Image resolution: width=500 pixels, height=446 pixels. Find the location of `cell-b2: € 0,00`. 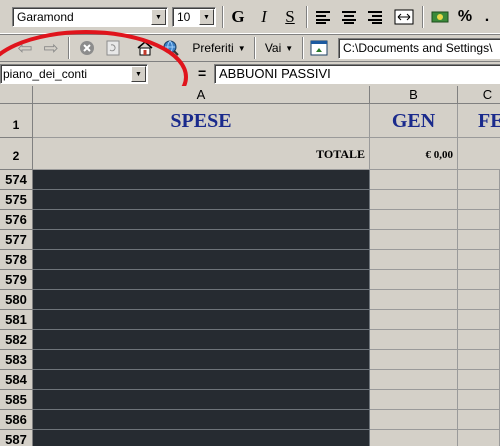

cell-b2: € 0,00 is located at coordinates (414, 154).